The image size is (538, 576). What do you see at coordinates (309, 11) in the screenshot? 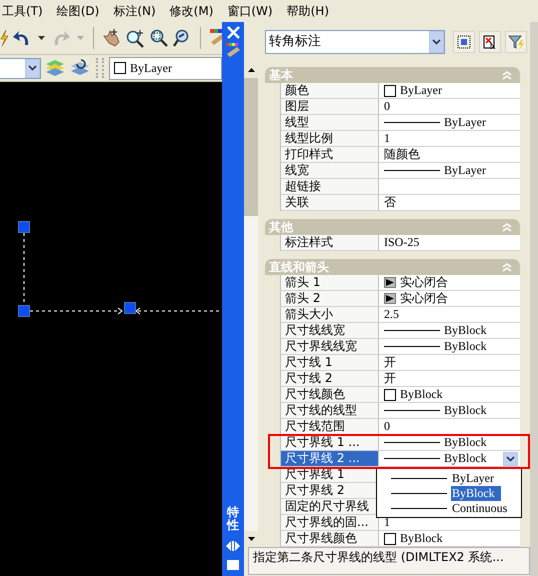
I see `menu-item: 帮助(H)` at bounding box center [309, 11].